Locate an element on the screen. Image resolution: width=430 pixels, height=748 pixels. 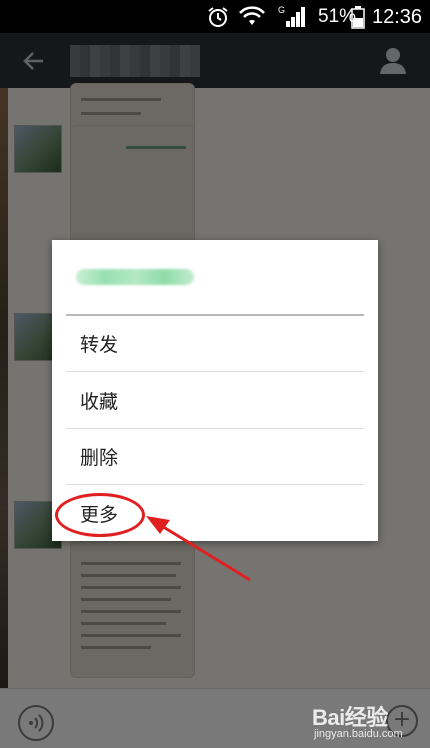
alarm-icon is located at coordinates (218, 17).